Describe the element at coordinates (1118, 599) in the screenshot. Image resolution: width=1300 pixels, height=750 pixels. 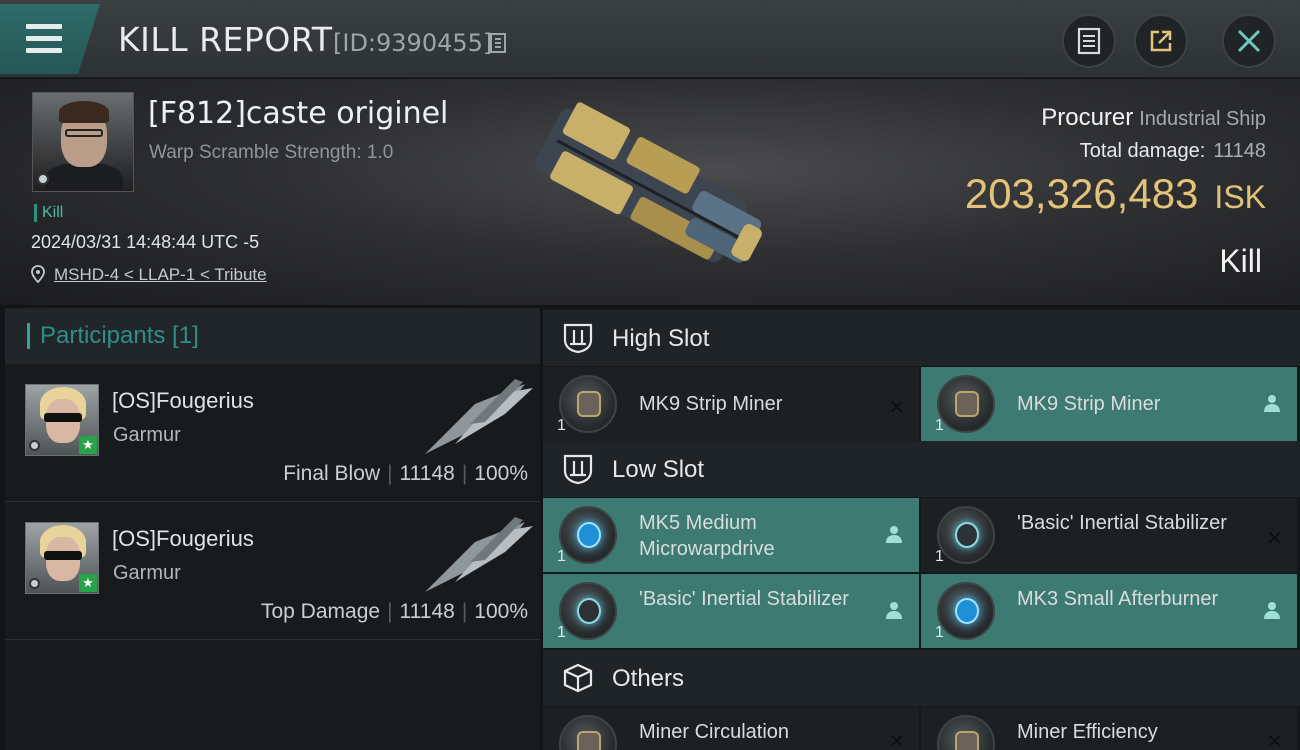
I see `module-name: MK3 Small Afterburner` at that location.